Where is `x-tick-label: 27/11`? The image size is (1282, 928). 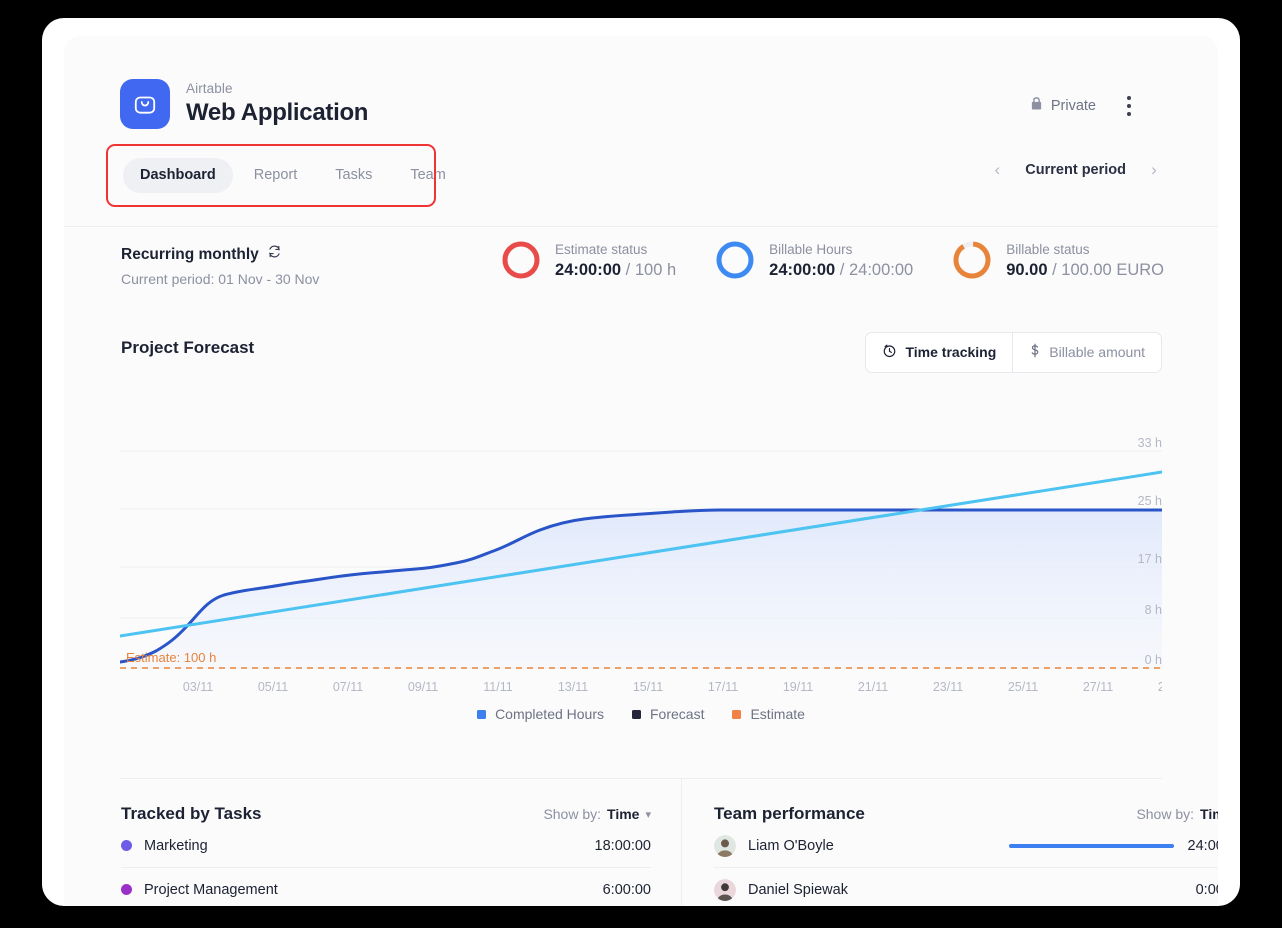
x-tick-label: 27/11 is located at coordinates (1098, 687).